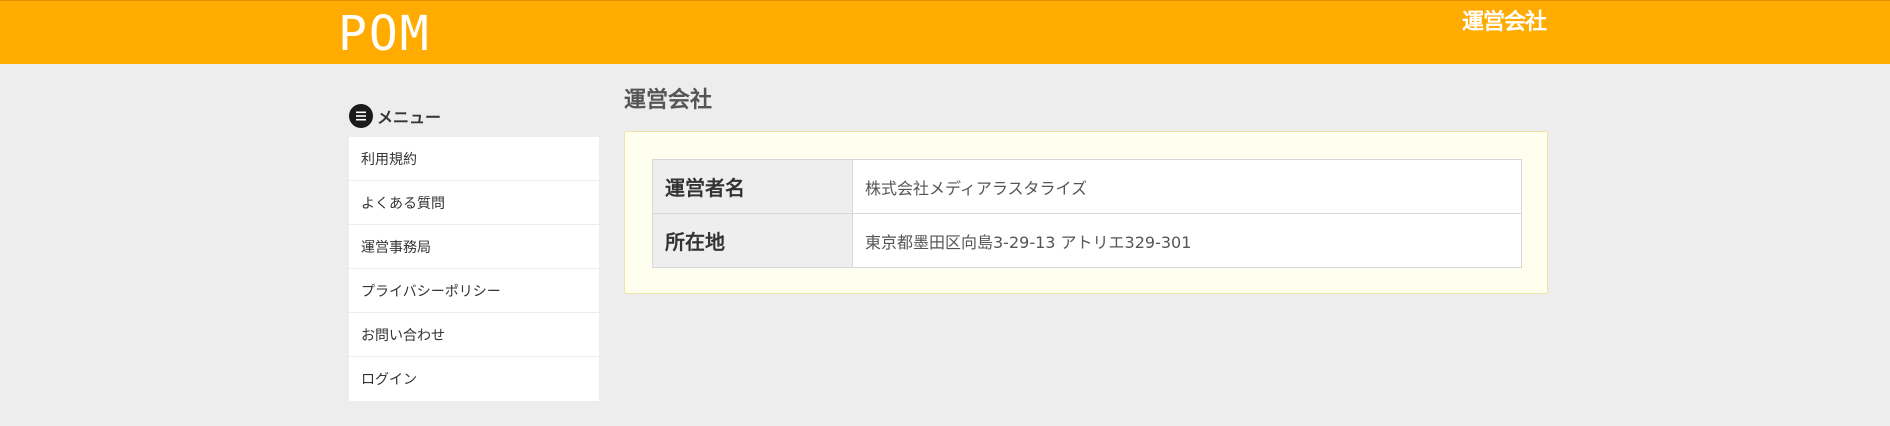 The image size is (1890, 426). Describe the element at coordinates (474, 159) in the screenshot. I see `sidebar-item-terms: 利用規約` at that location.